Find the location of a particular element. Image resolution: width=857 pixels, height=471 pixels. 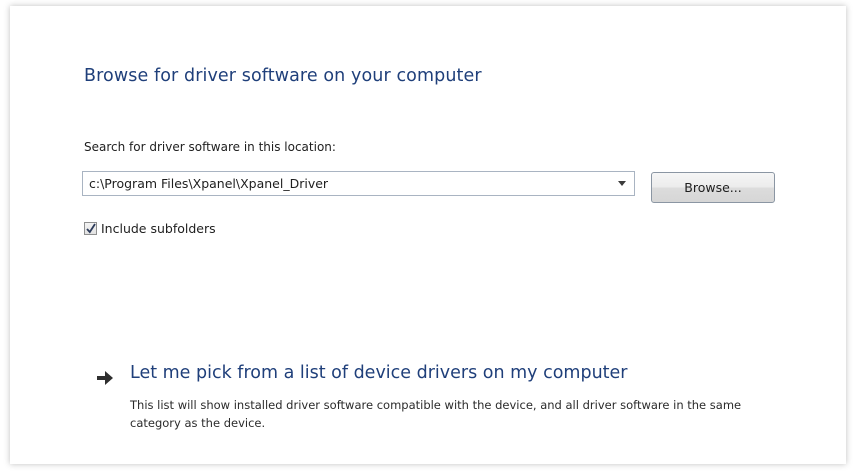

include-subfolders-checkbox is located at coordinates (90, 228).